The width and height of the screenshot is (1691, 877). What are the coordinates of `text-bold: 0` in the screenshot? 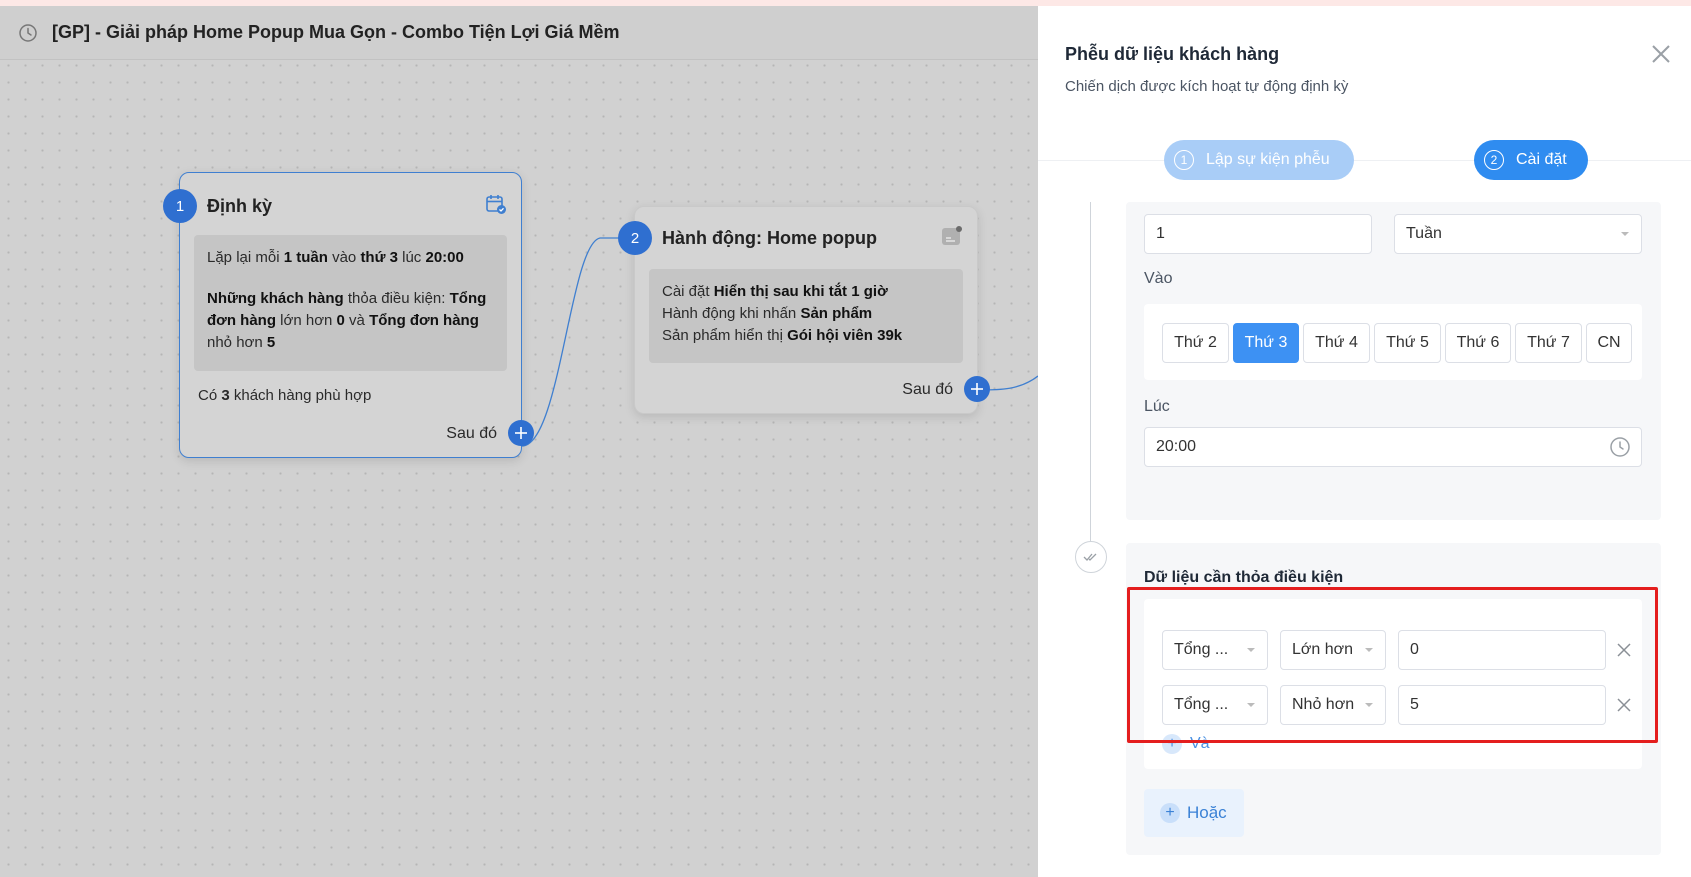 It's located at (340, 320).